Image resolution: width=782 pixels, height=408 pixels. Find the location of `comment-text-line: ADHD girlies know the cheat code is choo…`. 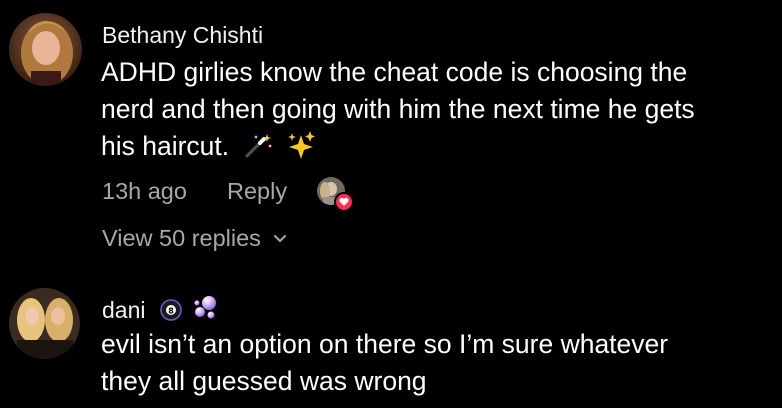

comment-text-line: ADHD girlies know the cheat code is choo… is located at coordinates (394, 72).